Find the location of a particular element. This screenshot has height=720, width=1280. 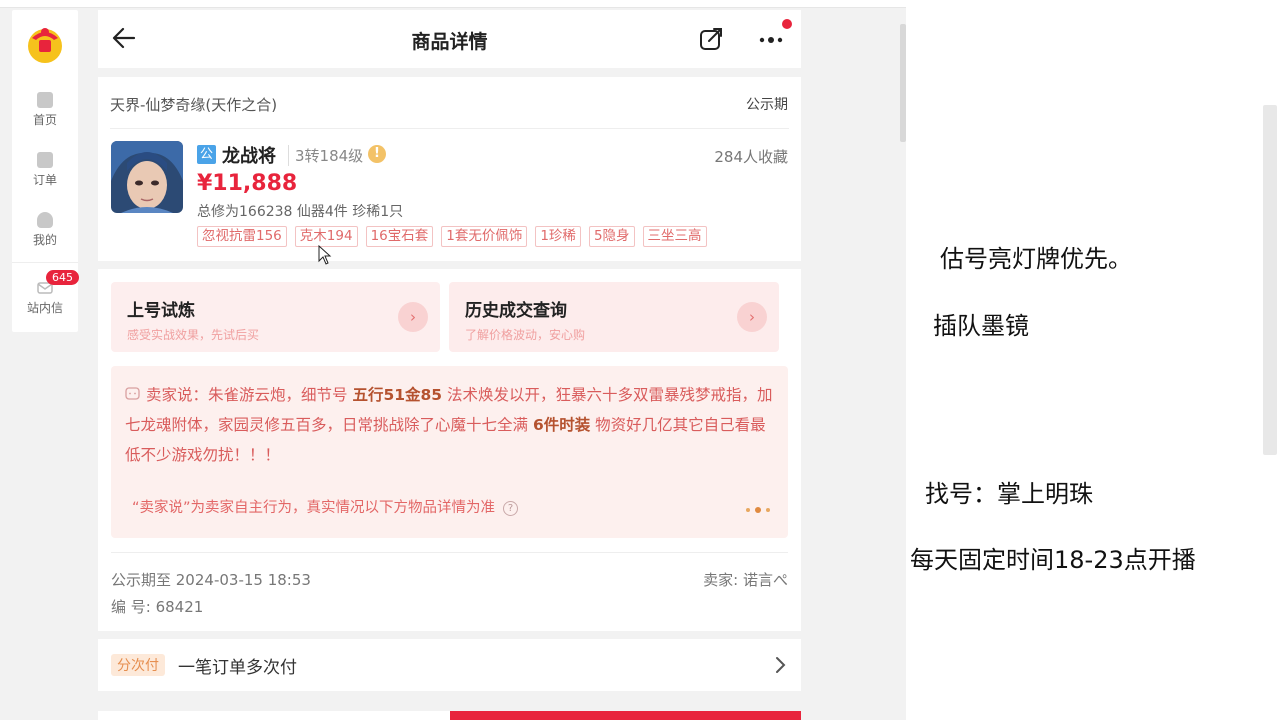

attribute-tag: 5隐身 is located at coordinates (611, 236).